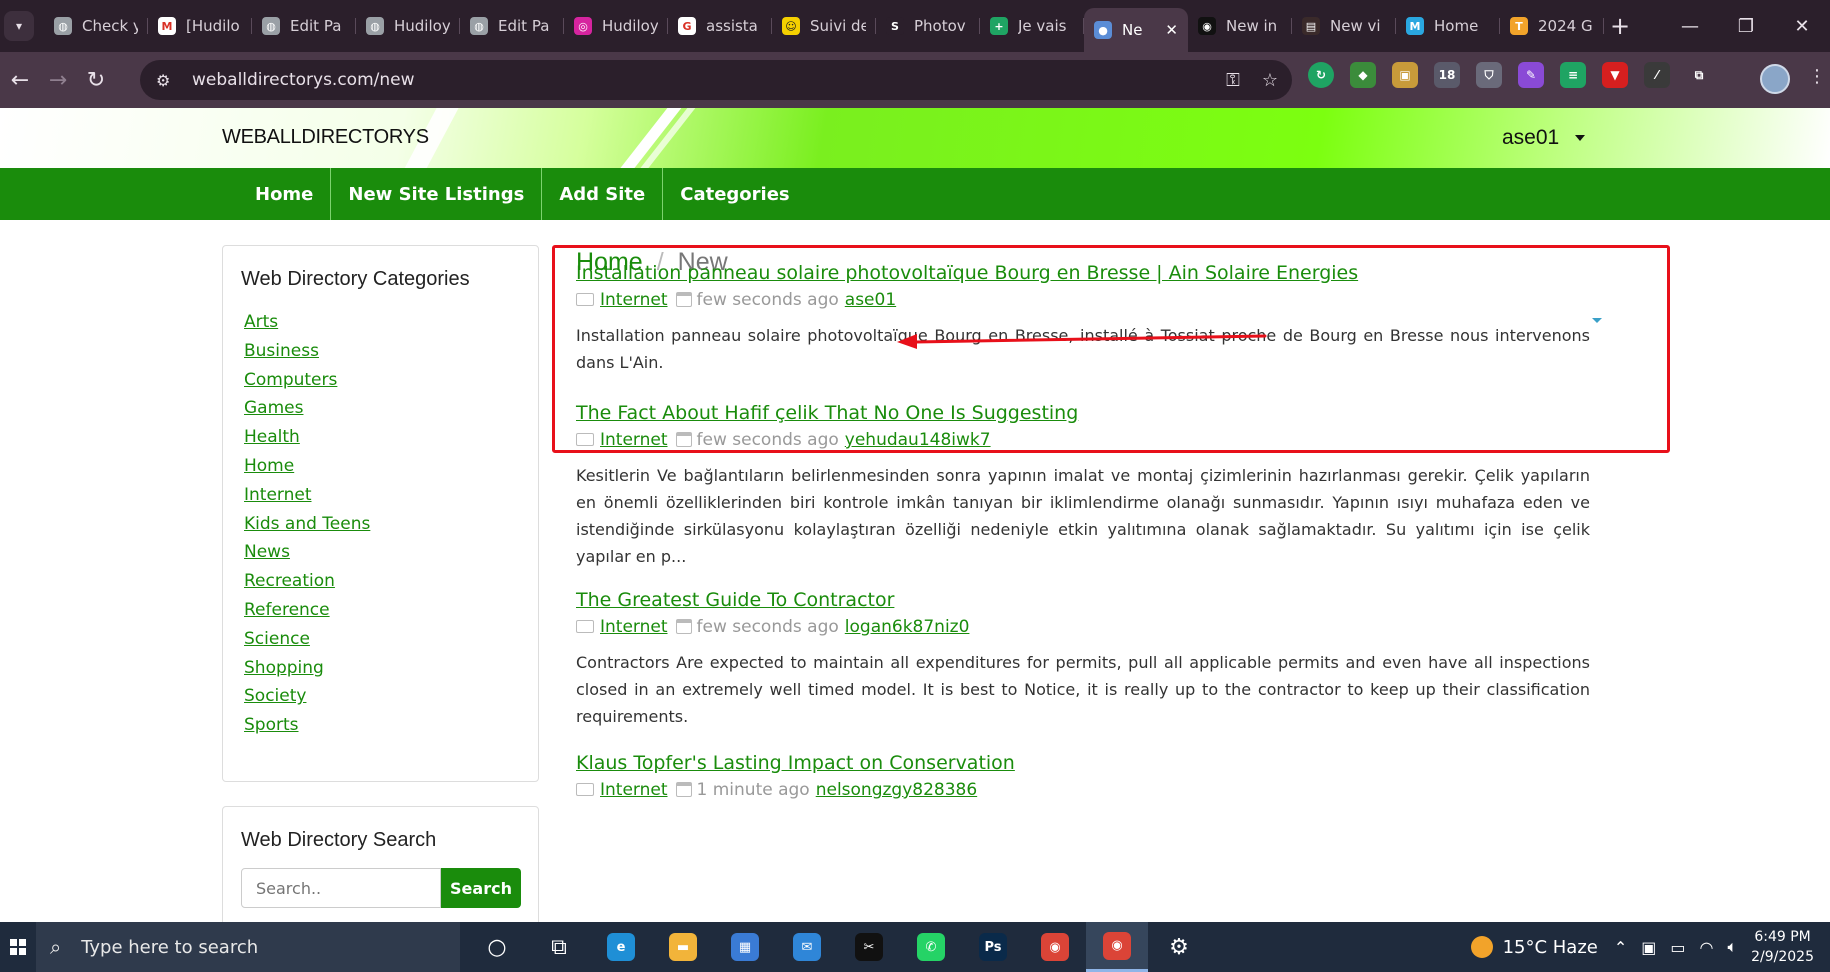  Describe the element at coordinates (1405, 75) in the screenshot. I see `page-extension-icon: ▣` at that location.